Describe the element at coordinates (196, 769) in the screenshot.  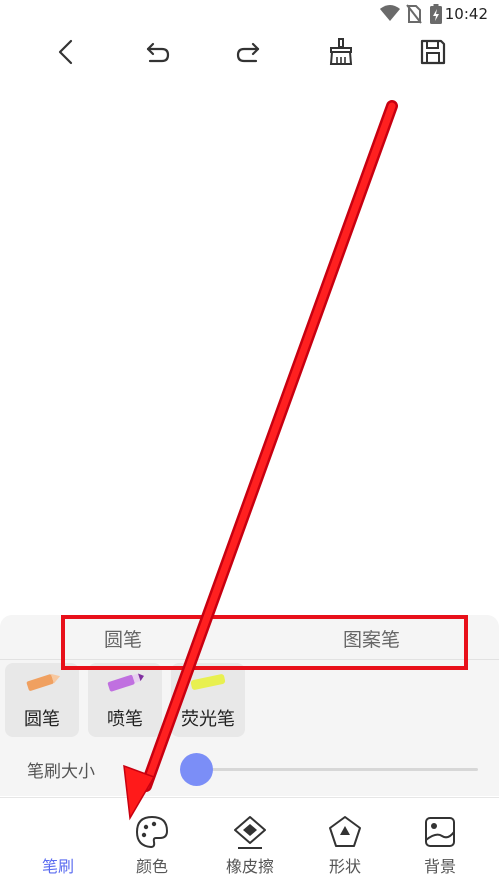
I see `brush-size-slider-thumb` at that location.